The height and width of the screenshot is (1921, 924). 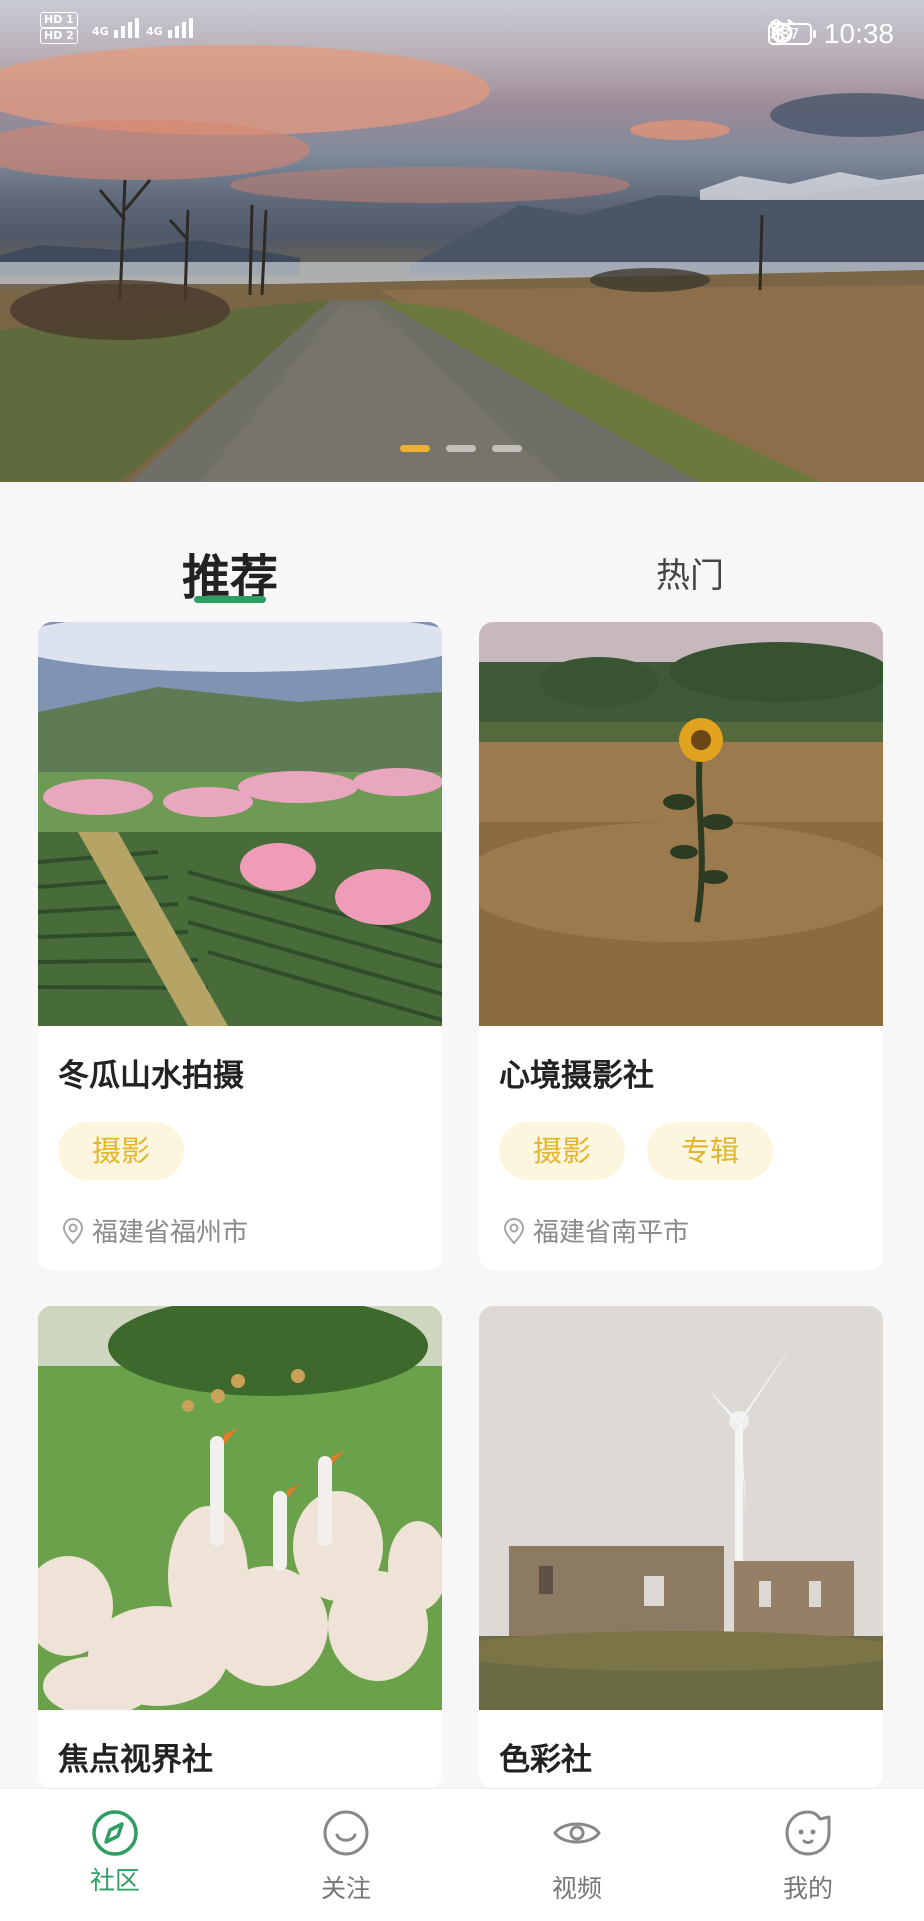 I want to click on carousel-indicator, so click(x=461, y=448).